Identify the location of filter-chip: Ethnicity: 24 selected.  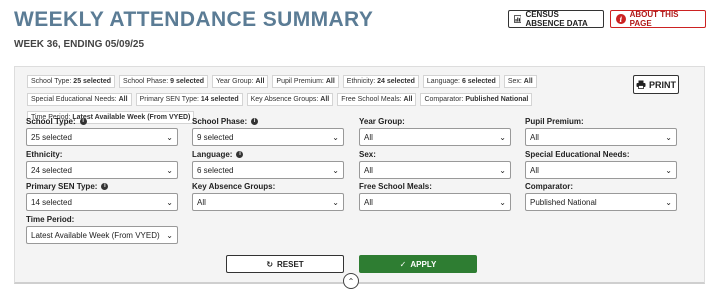
(380, 81).